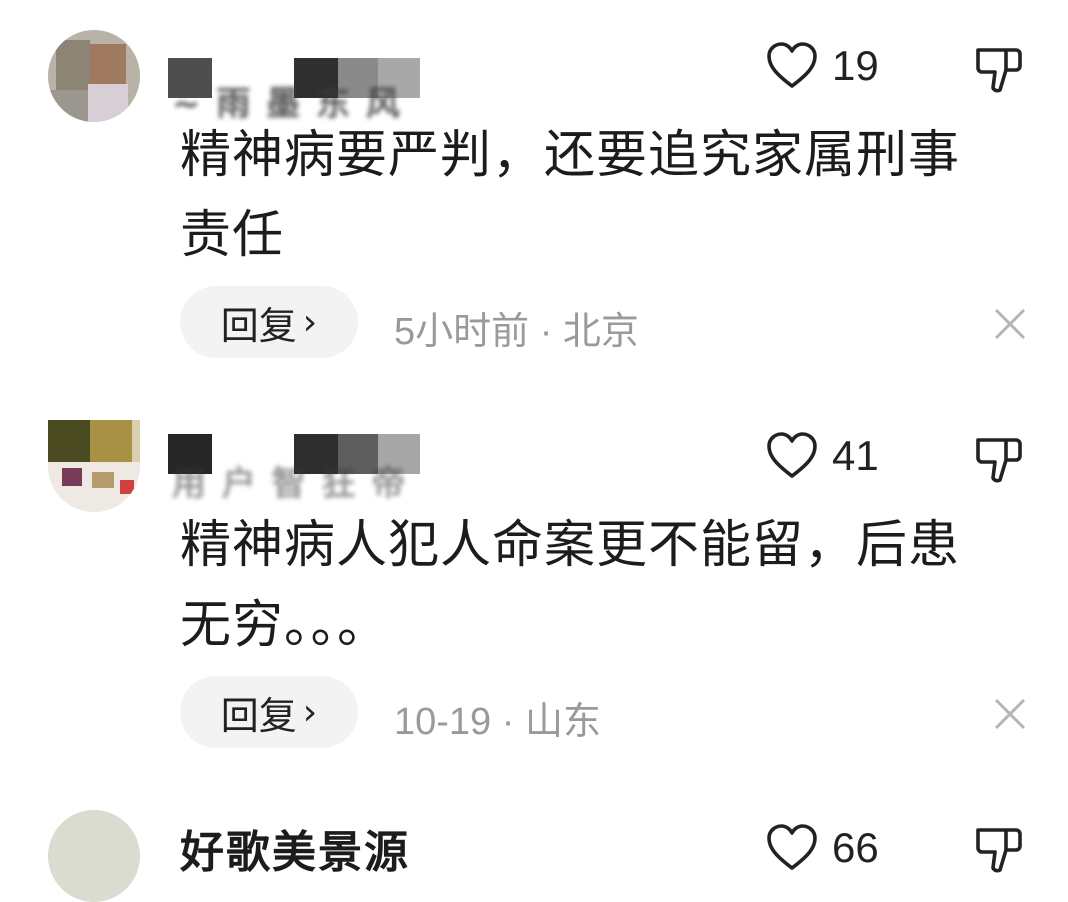 The width and height of the screenshot is (1068, 902). What do you see at coordinates (822, 456) in the screenshot?
I see `like-button: 41` at bounding box center [822, 456].